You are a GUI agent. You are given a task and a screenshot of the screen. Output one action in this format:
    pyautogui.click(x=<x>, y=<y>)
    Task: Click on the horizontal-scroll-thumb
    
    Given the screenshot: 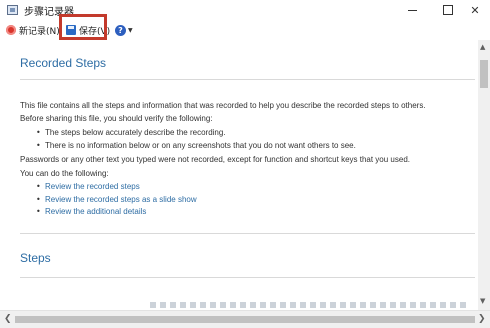 What is the action you would take?
    pyautogui.click(x=245, y=319)
    